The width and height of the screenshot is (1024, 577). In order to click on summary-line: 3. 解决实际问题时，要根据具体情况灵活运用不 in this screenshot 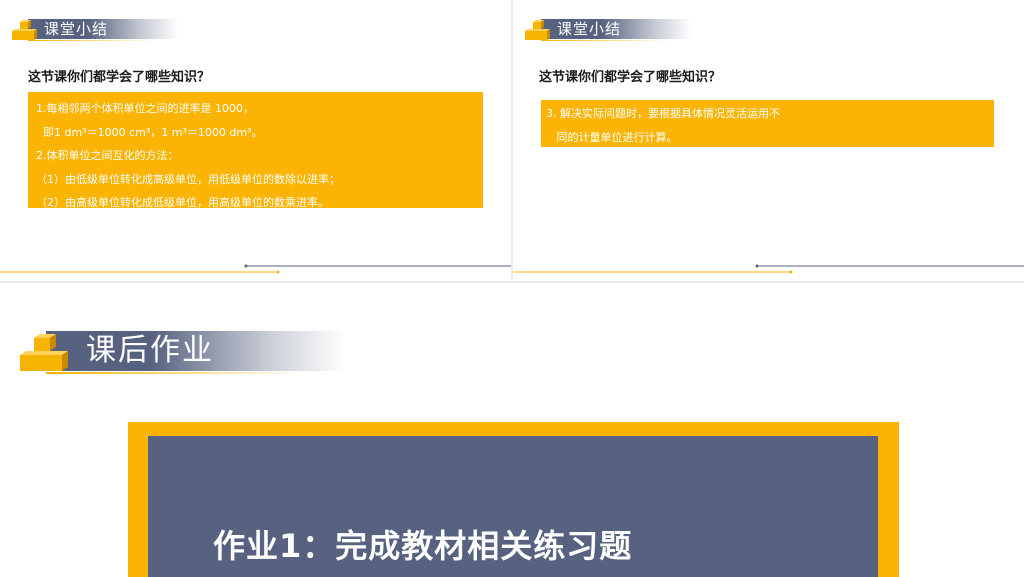, I will do `click(663, 113)`.